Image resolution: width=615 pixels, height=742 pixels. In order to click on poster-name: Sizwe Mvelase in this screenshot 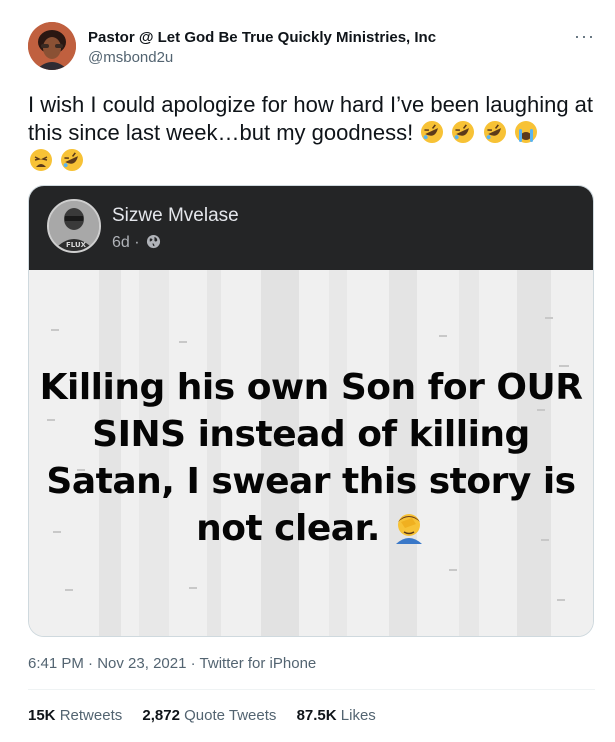, I will do `click(175, 215)`.